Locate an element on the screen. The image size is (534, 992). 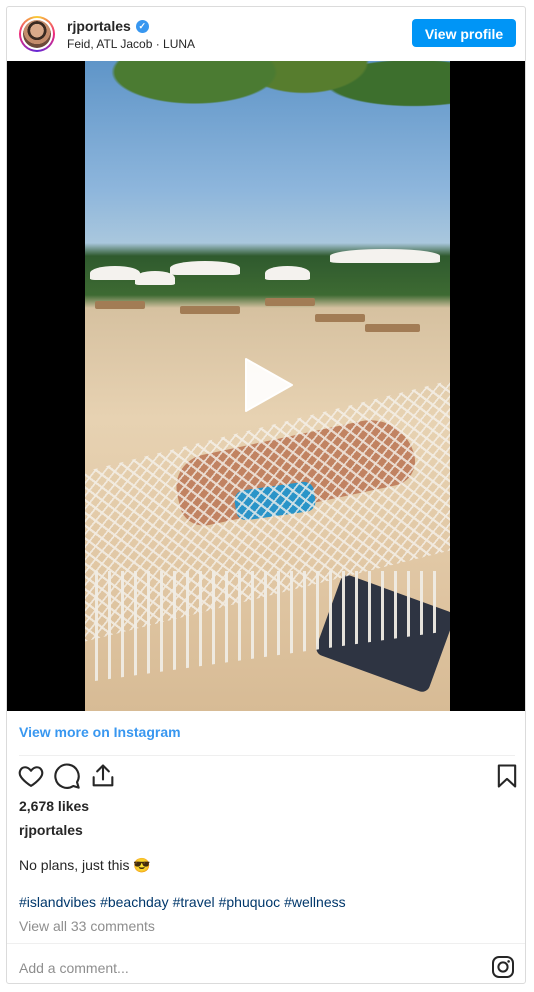
audio-subtitle: Feid, ATL Jacob · LUNA is located at coordinates (131, 44).